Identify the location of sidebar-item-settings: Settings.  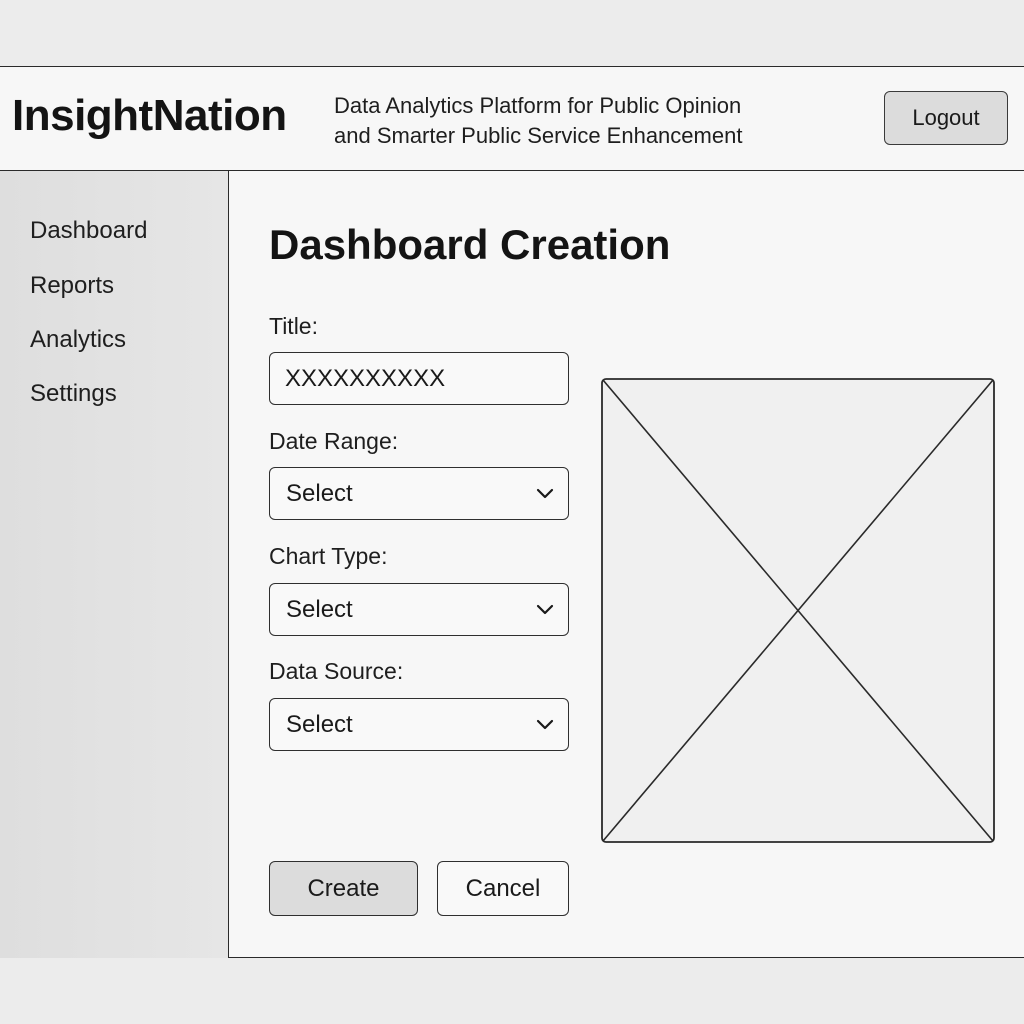
(73, 394).